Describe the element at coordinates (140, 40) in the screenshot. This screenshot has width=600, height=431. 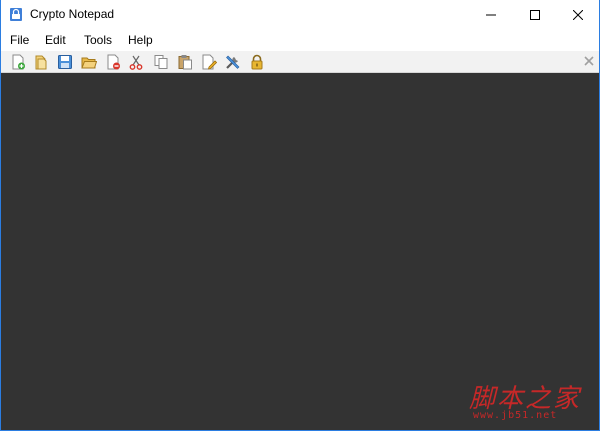
I see `menu-help: Help` at that location.